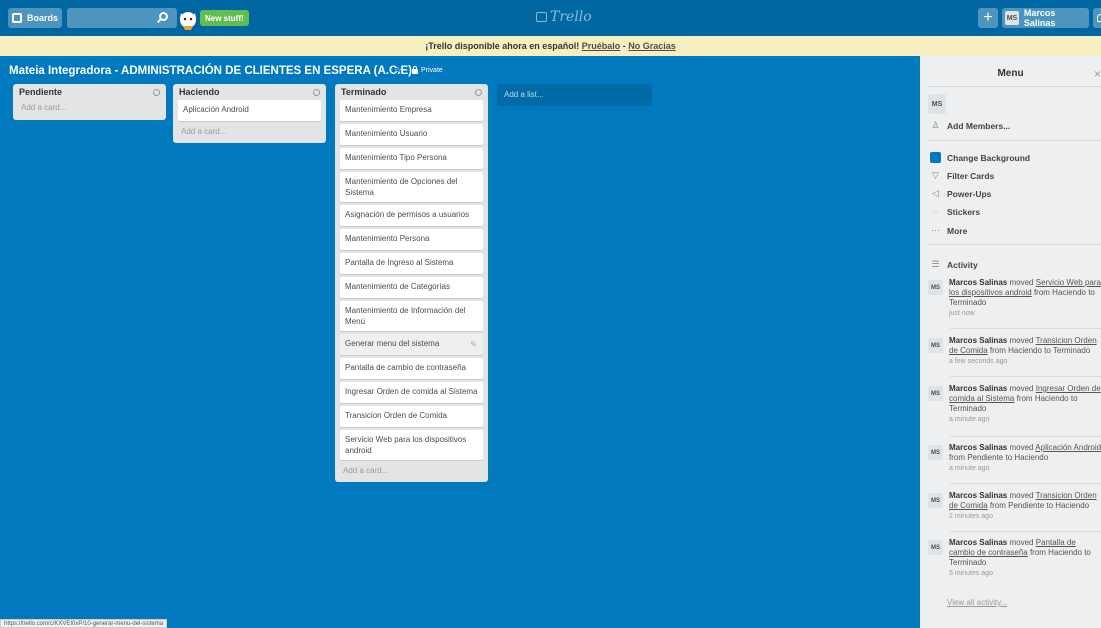 Image resolution: width=1101 pixels, height=628 pixels. I want to click on filter-icon: ▽, so click(935, 175).